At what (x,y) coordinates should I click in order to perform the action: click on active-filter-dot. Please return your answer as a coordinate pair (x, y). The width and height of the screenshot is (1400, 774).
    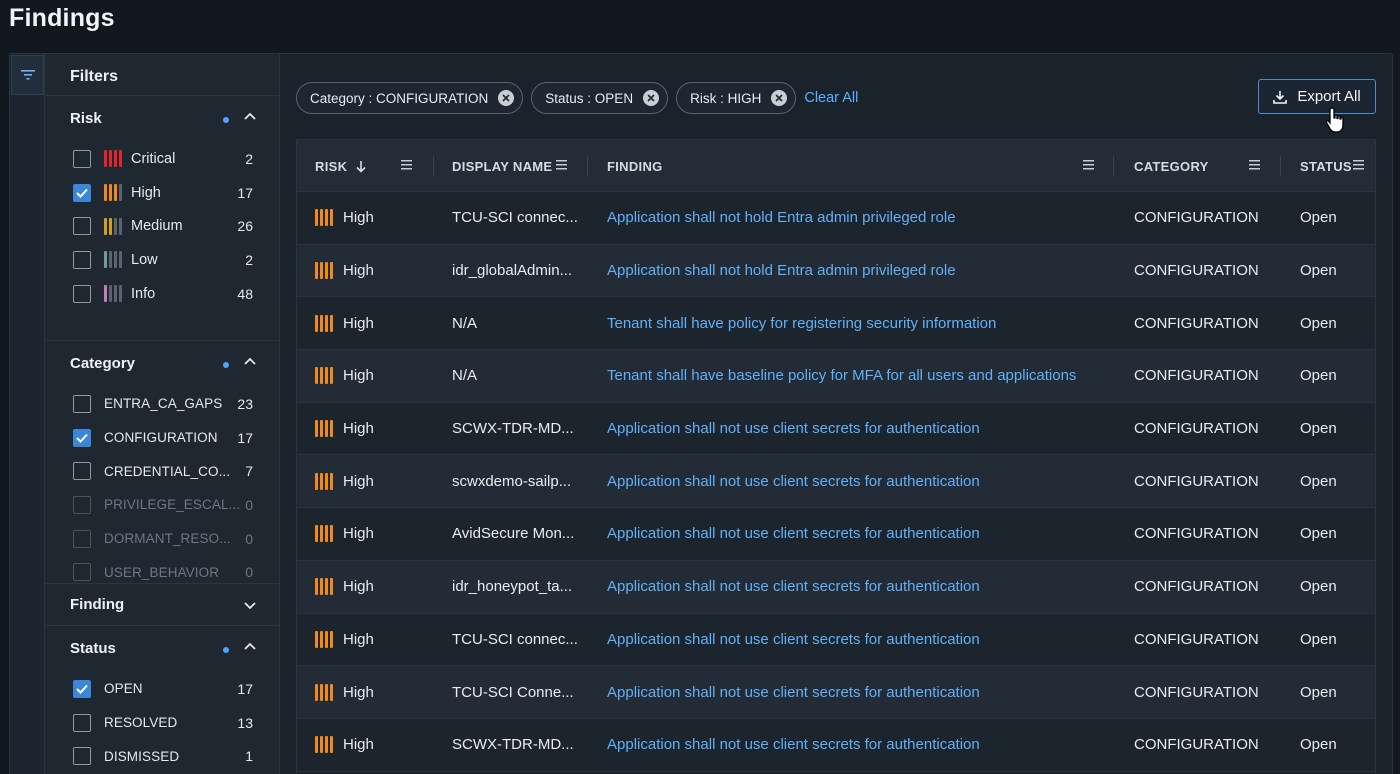
    Looking at the image, I should click on (226, 120).